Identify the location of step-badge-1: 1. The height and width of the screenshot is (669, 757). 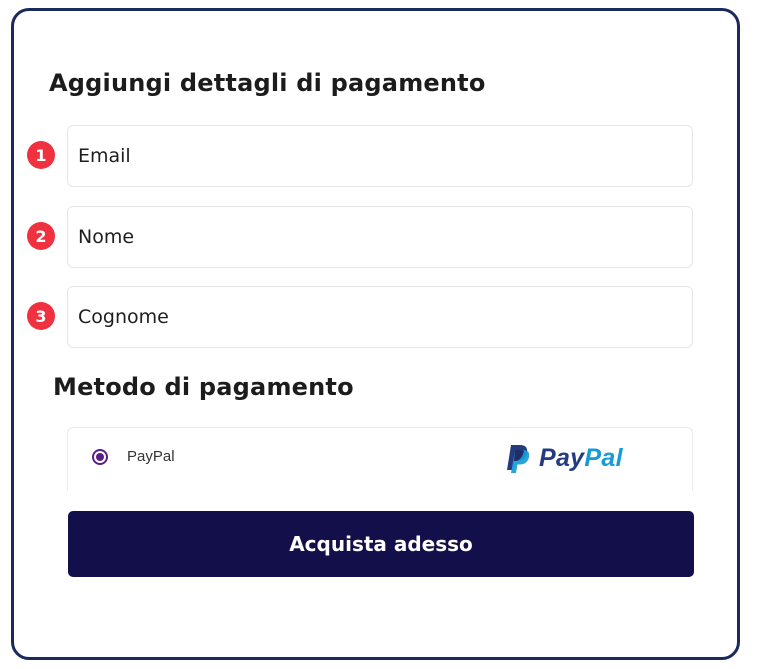
(41, 155).